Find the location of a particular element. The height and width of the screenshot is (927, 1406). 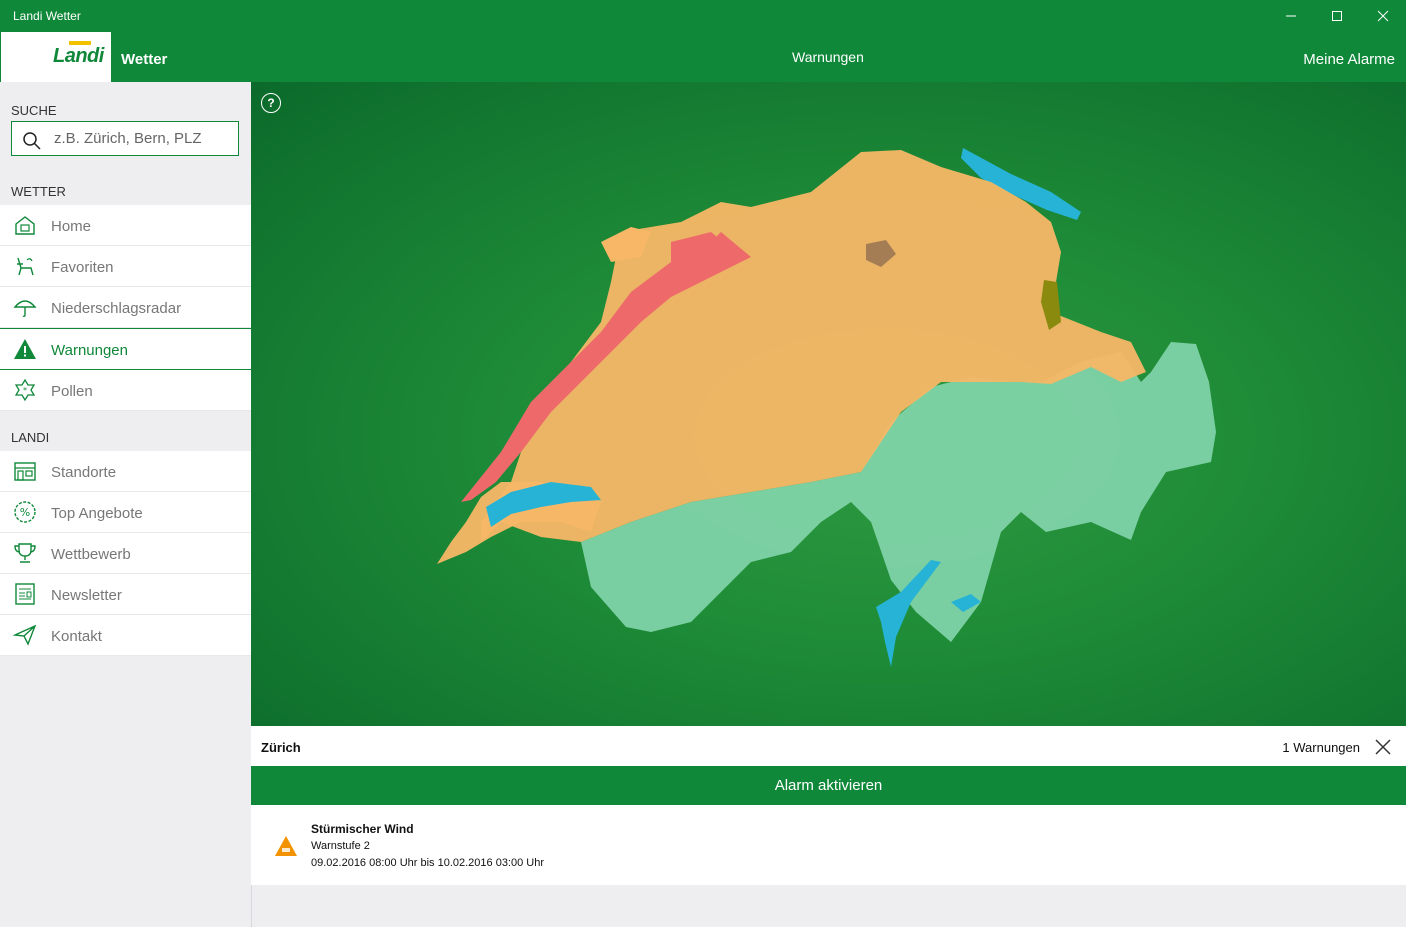

sidebar-item-wettbewerb: Wettbewerb is located at coordinates (125, 553).